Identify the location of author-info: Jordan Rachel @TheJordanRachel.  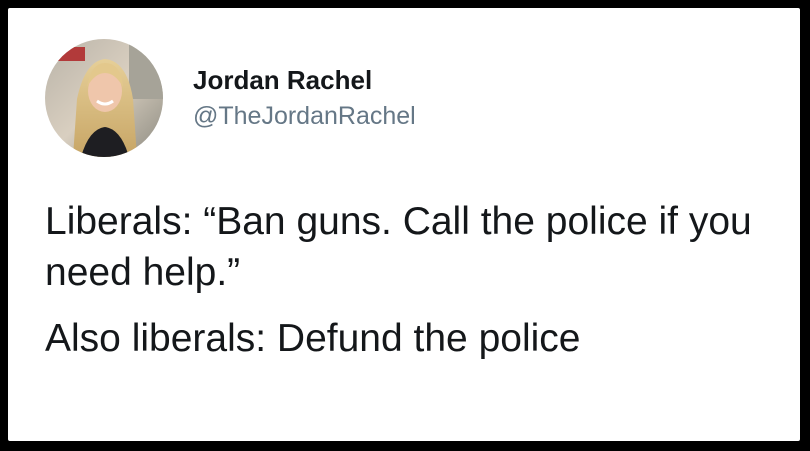
(304, 98).